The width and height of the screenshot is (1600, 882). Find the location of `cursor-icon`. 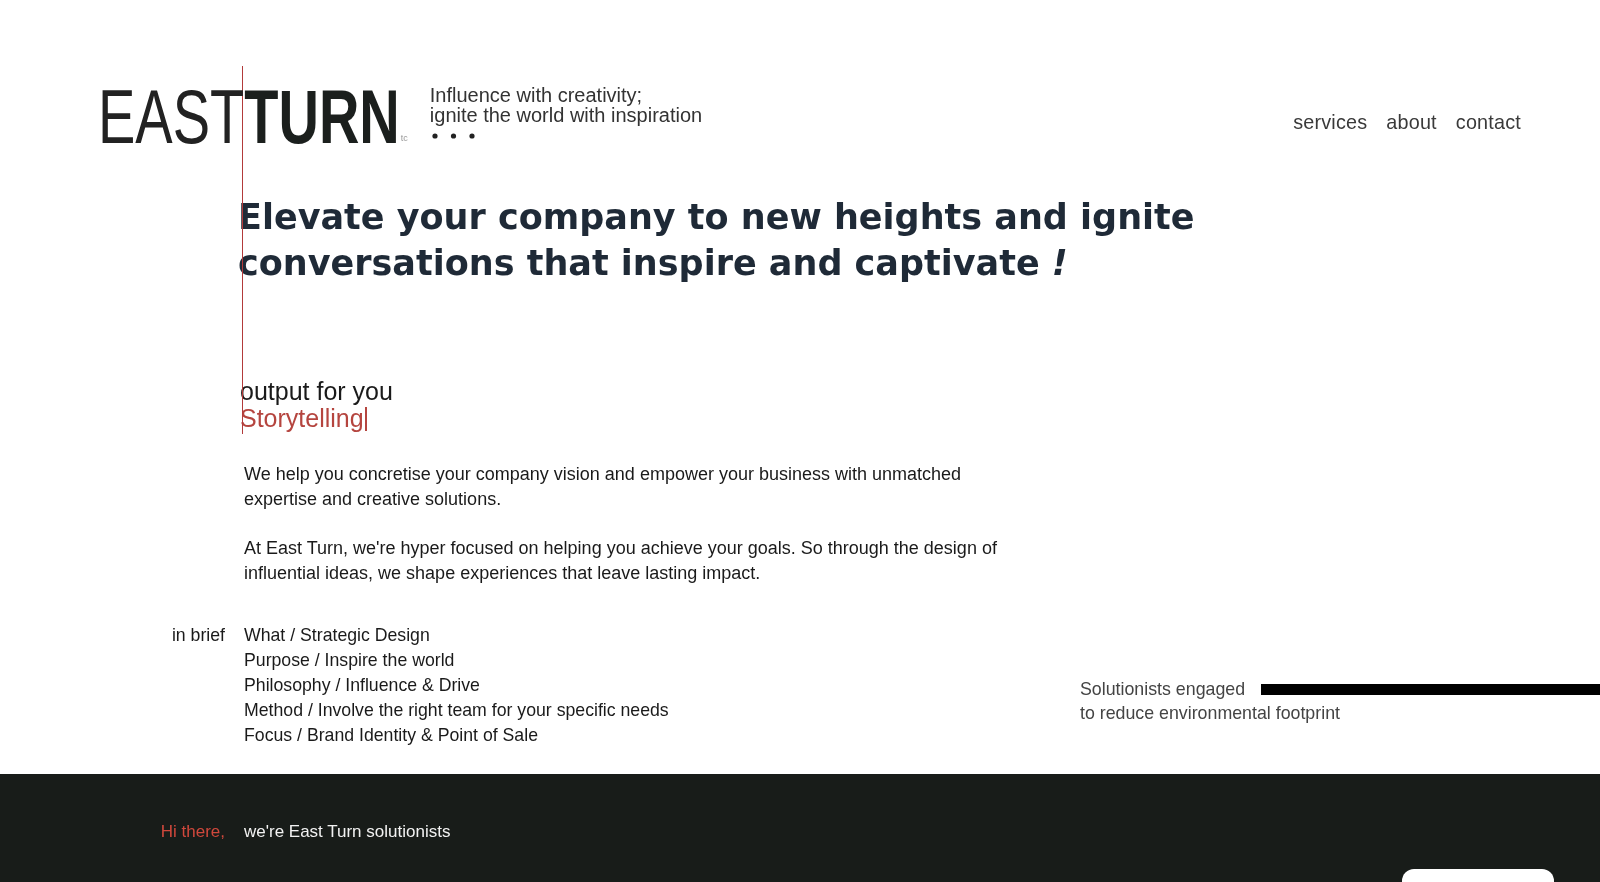

cursor-icon is located at coordinates (365, 418).